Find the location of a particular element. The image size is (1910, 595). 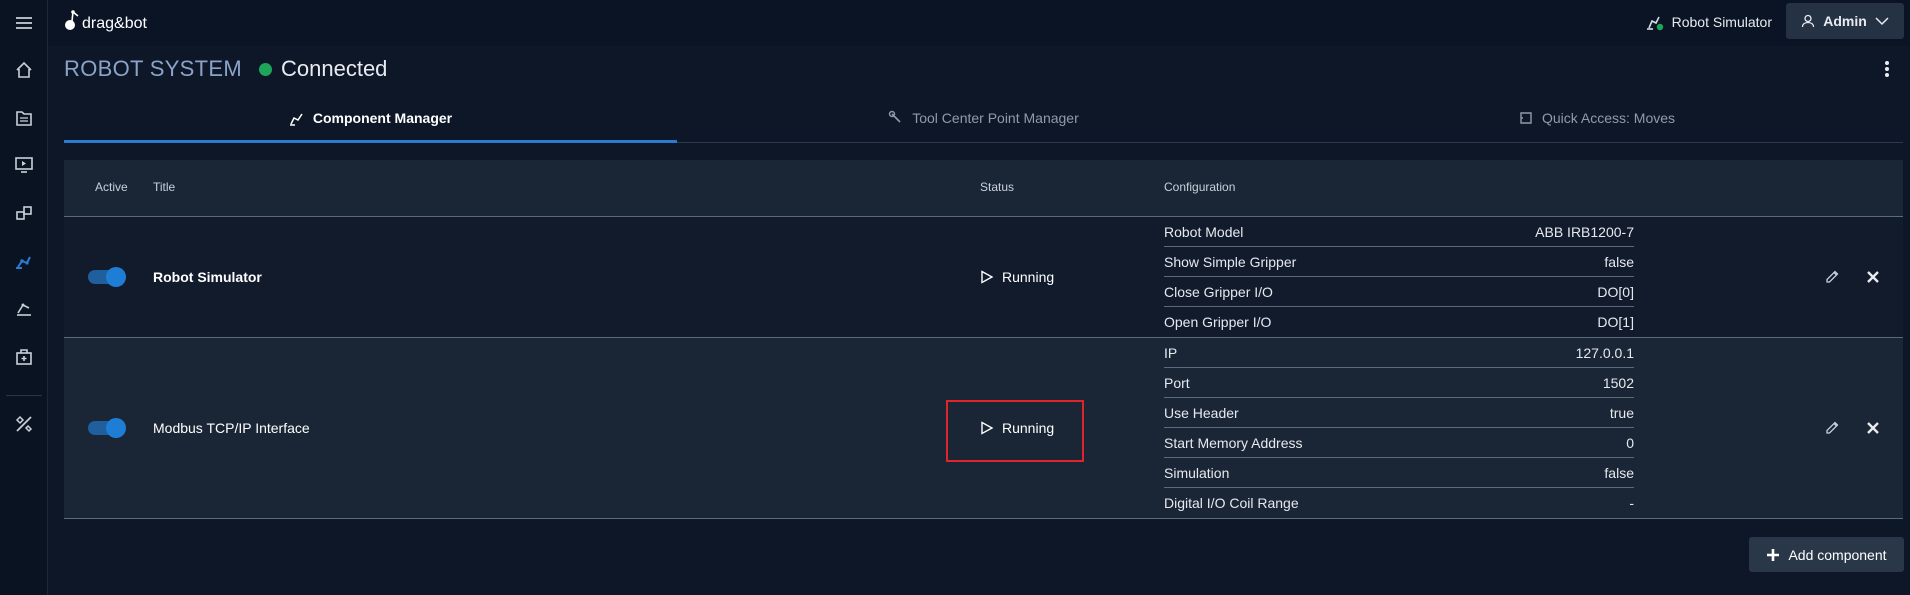

logo-text: drag&bot is located at coordinates (114, 23).